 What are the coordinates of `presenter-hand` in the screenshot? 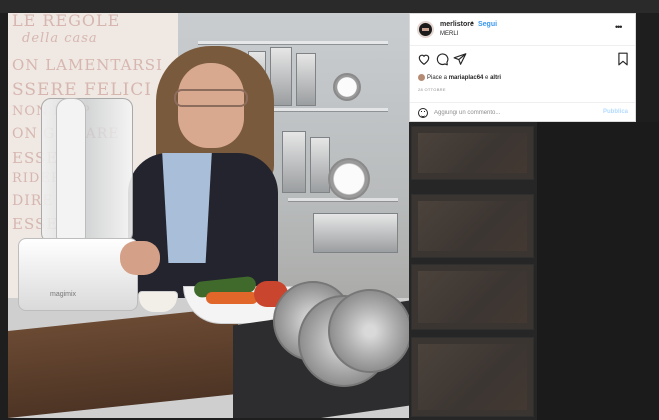 It's located at (140, 258).